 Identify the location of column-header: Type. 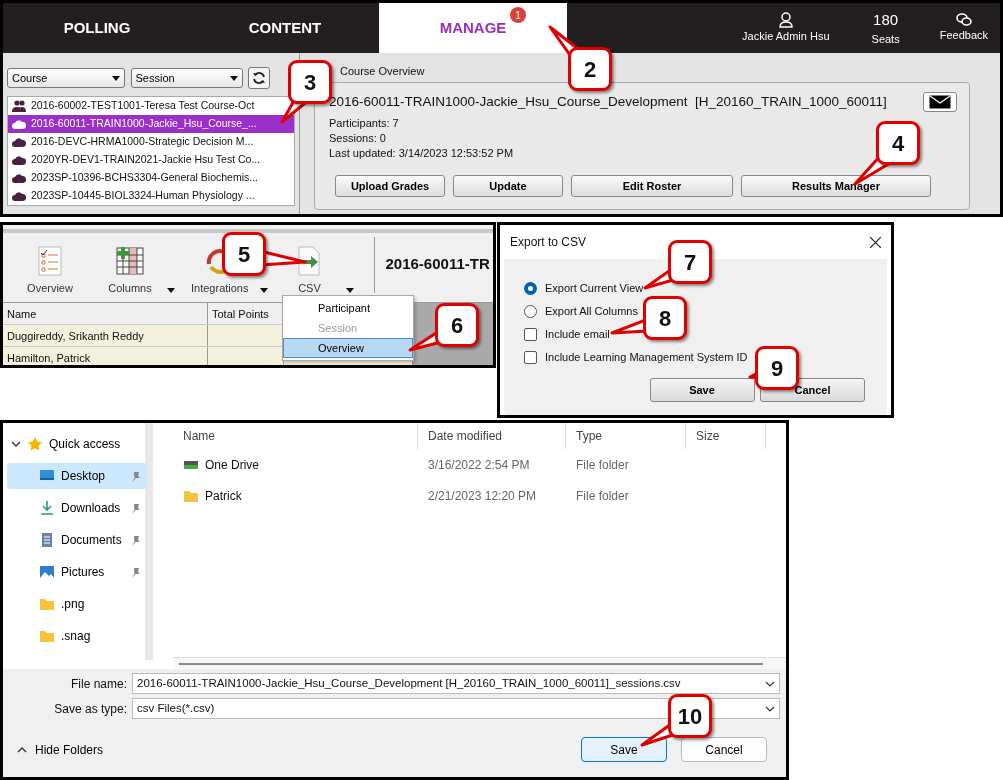
(626, 436).